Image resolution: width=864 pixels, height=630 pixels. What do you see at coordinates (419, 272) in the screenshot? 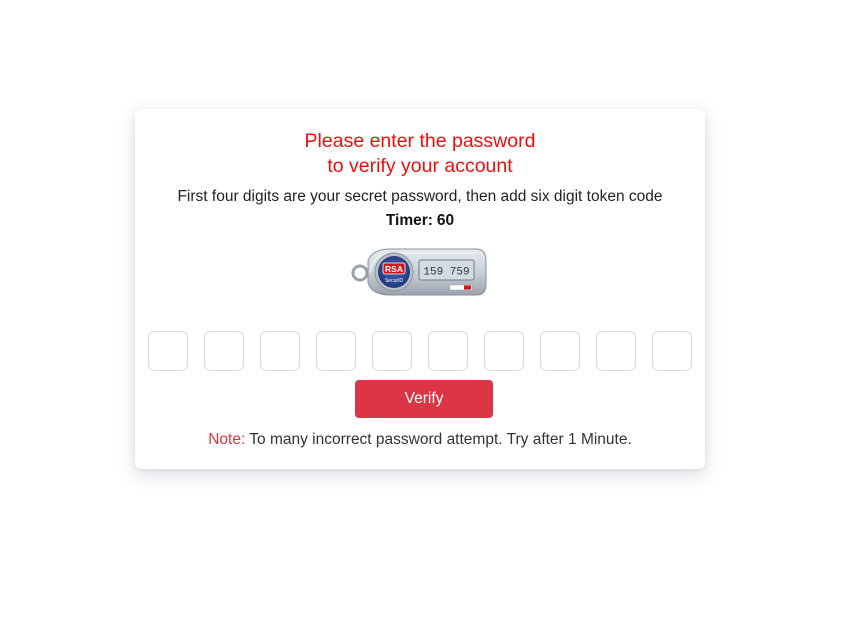
I see `rsa-securid-token-image: RSA SecurID 159 759` at bounding box center [419, 272].